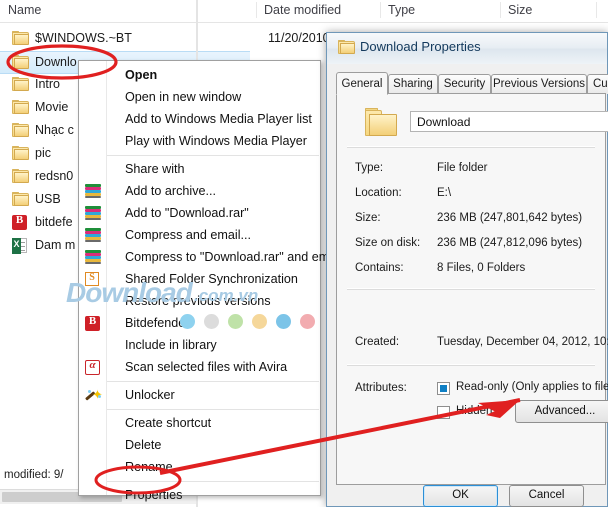 This screenshot has height=507, width=608. Describe the element at coordinates (200, 468) in the screenshot. I see `menu-item-rename: Rename` at that location.